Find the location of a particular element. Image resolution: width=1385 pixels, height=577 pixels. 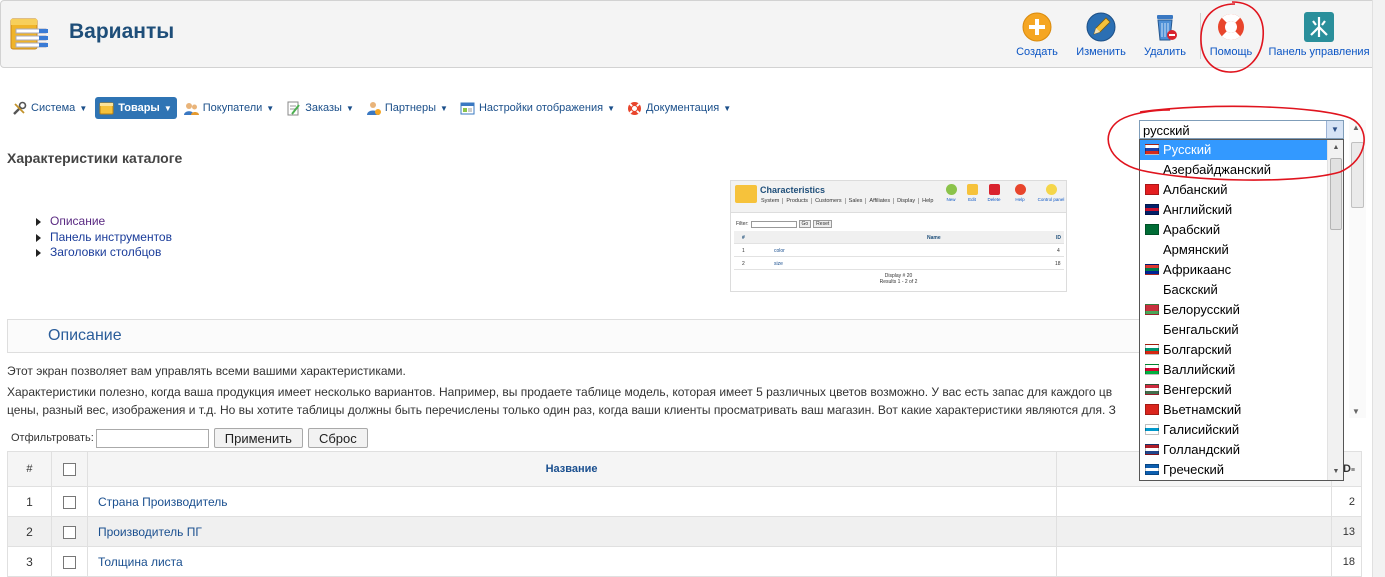

menu-item-documentation: Документация ▼ is located at coordinates (679, 108).